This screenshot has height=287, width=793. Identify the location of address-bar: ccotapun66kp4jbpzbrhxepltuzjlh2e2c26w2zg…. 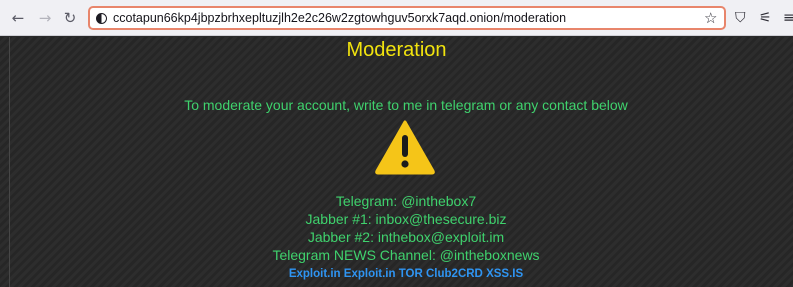
(407, 18).